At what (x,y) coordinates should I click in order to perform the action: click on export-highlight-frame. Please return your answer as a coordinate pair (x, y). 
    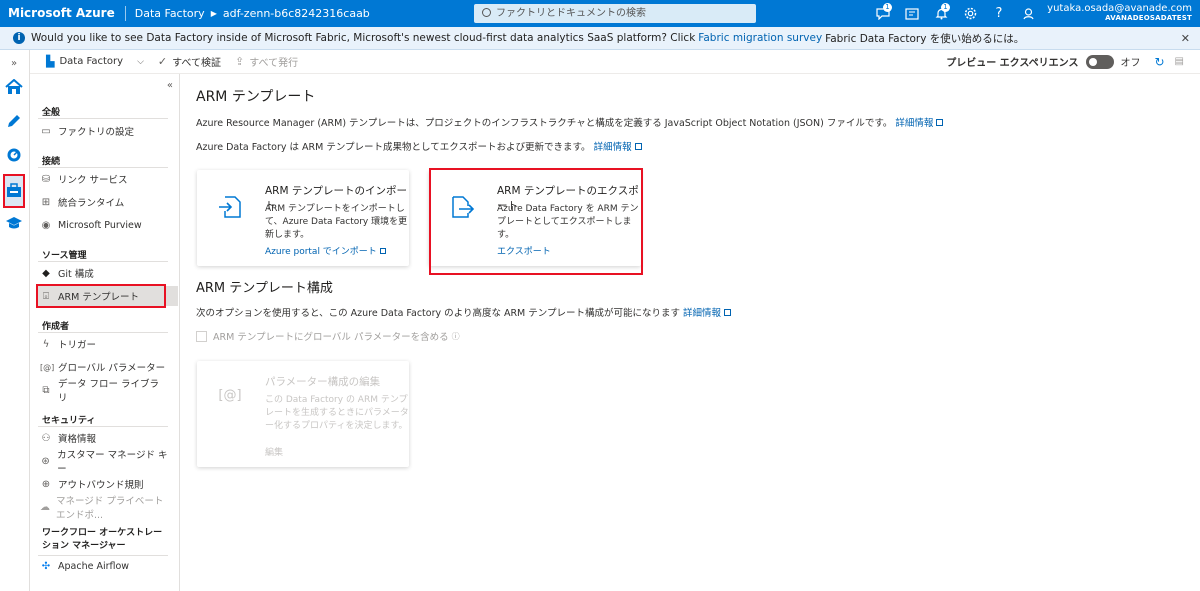
    Looking at the image, I should click on (536, 221).